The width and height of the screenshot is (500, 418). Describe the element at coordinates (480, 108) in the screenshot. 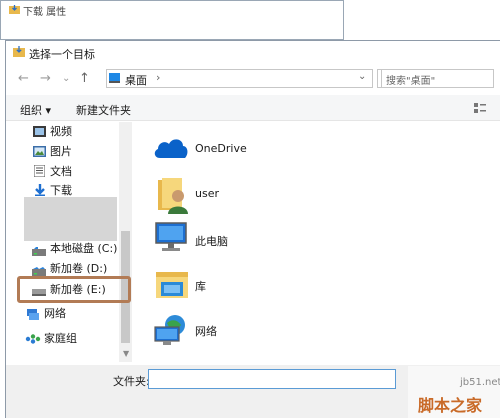

I see `view-options-icon` at that location.